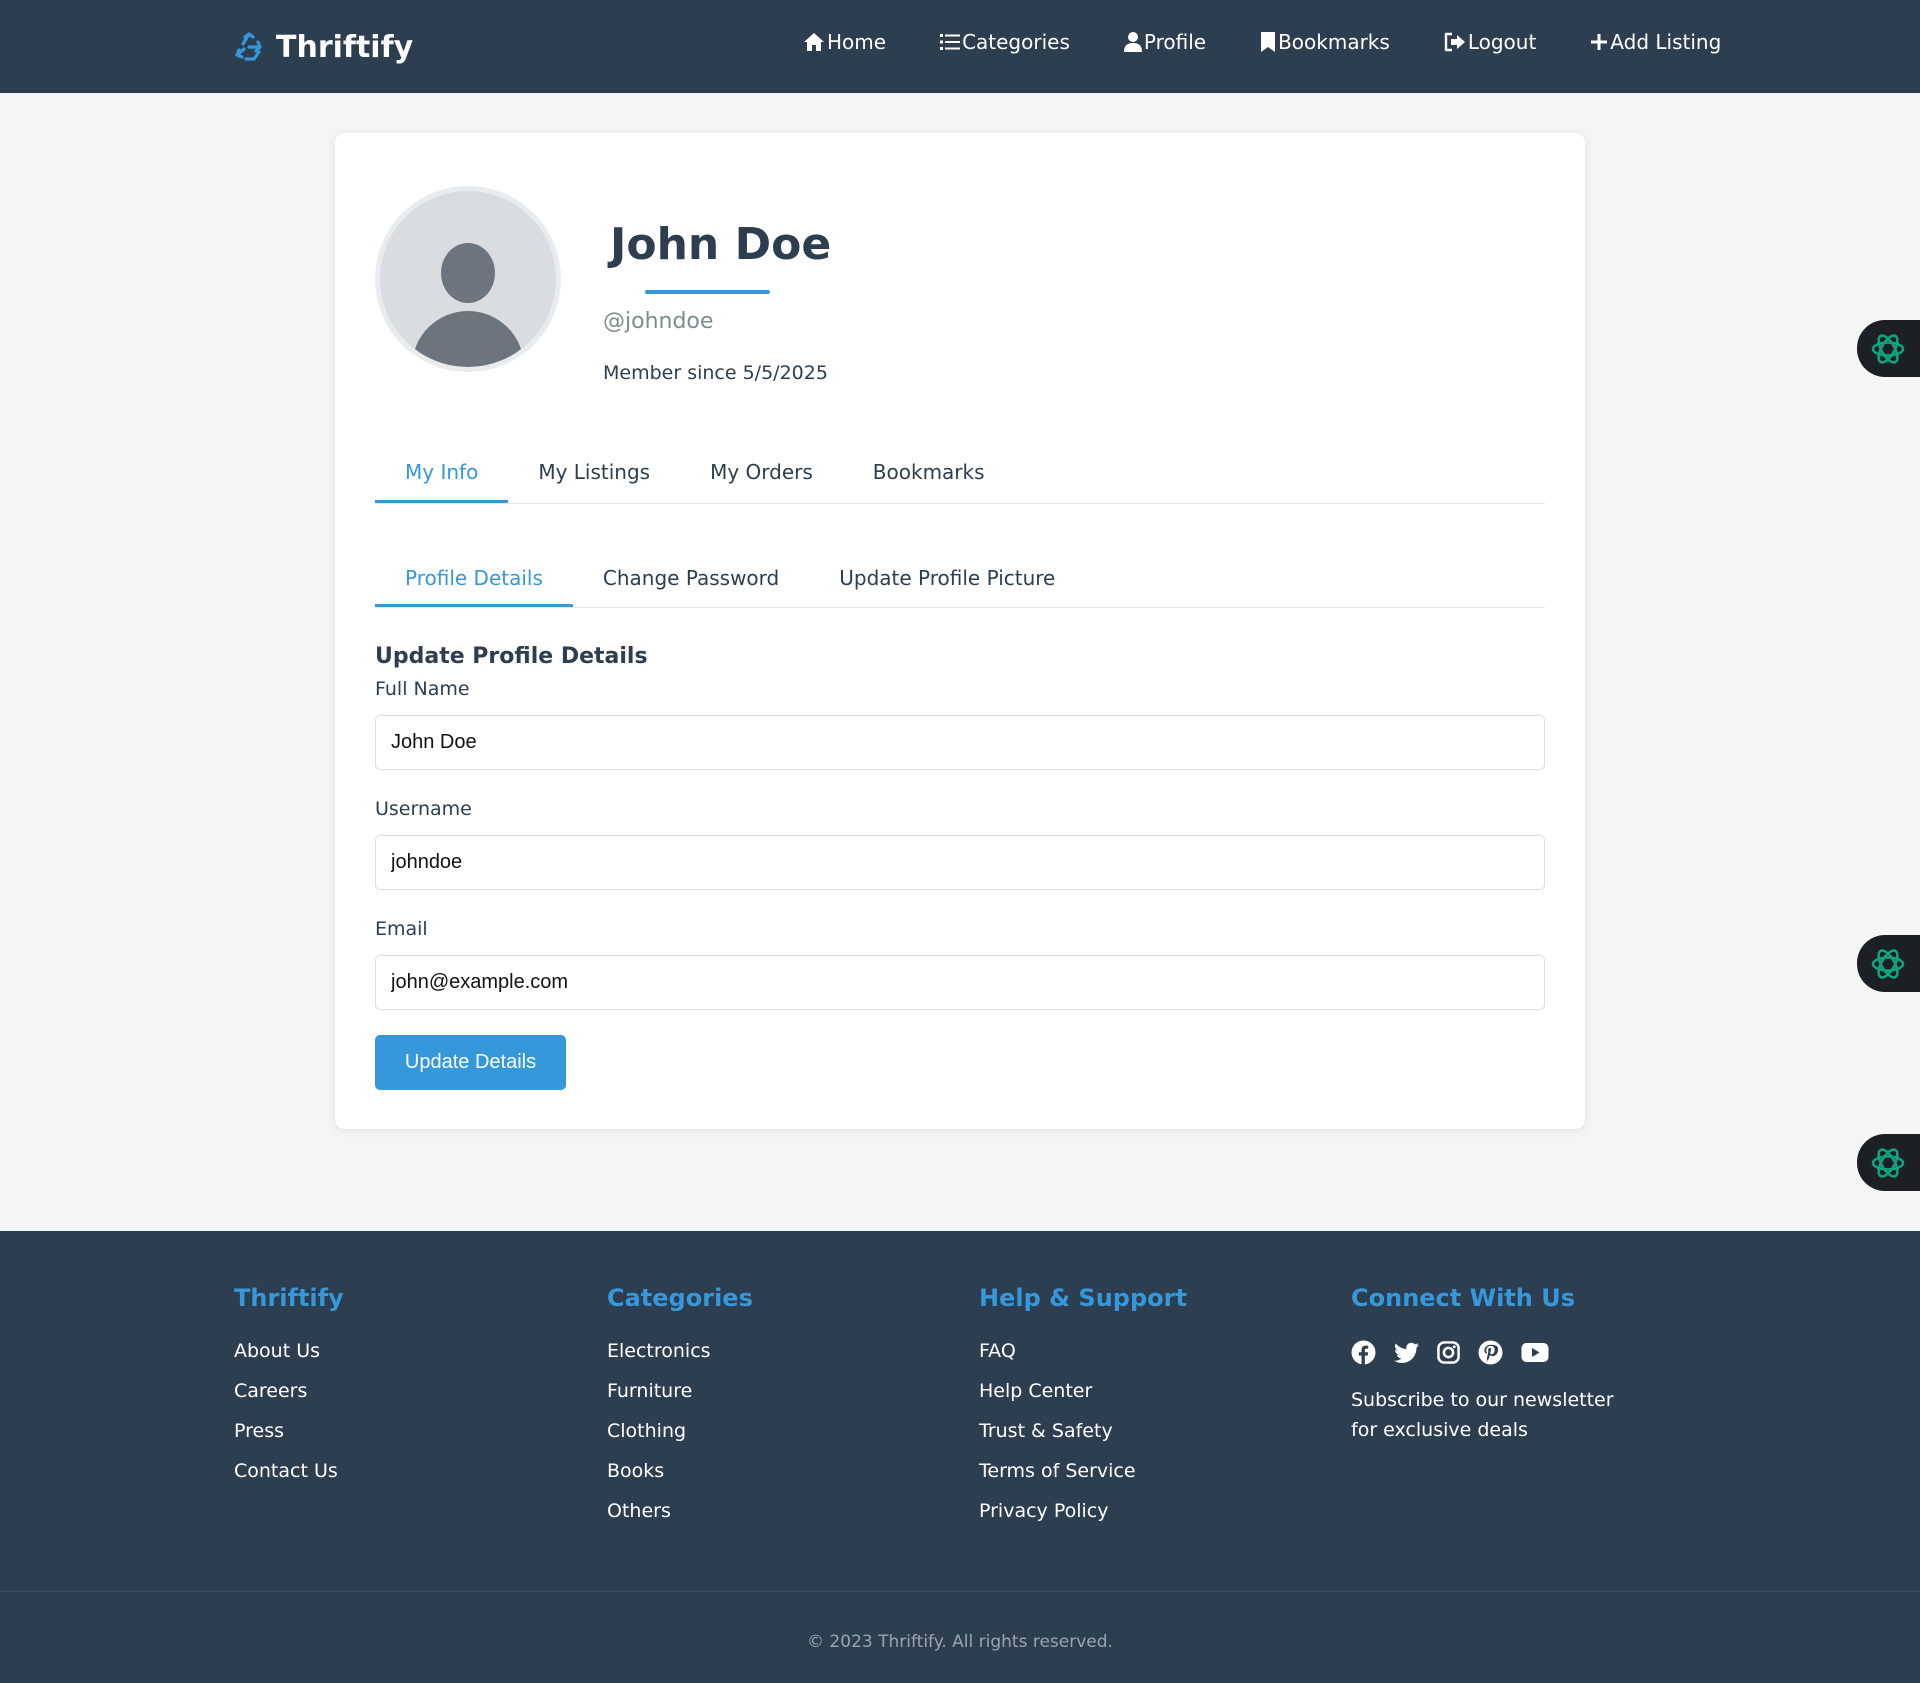 The width and height of the screenshot is (1920, 1683). What do you see at coordinates (1363, 1352) in the screenshot?
I see `facebook-icon` at bounding box center [1363, 1352].